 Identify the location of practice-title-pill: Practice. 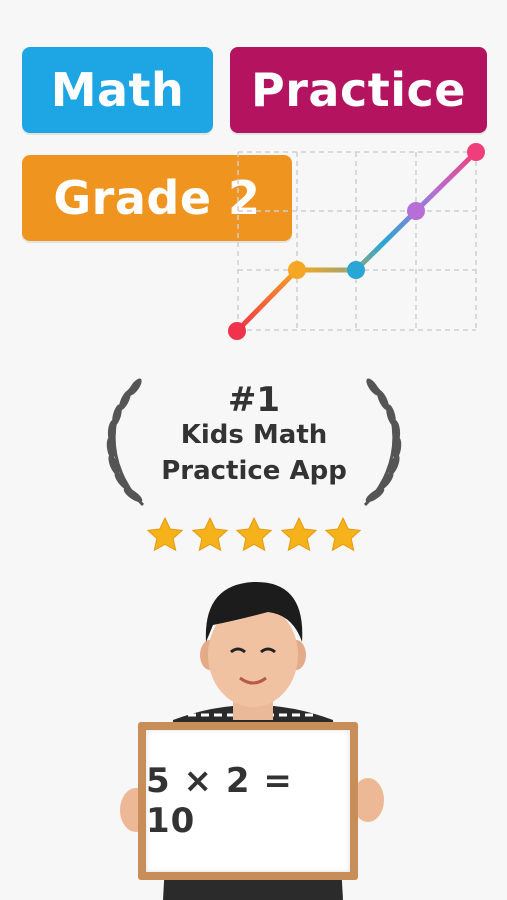
(358, 90).